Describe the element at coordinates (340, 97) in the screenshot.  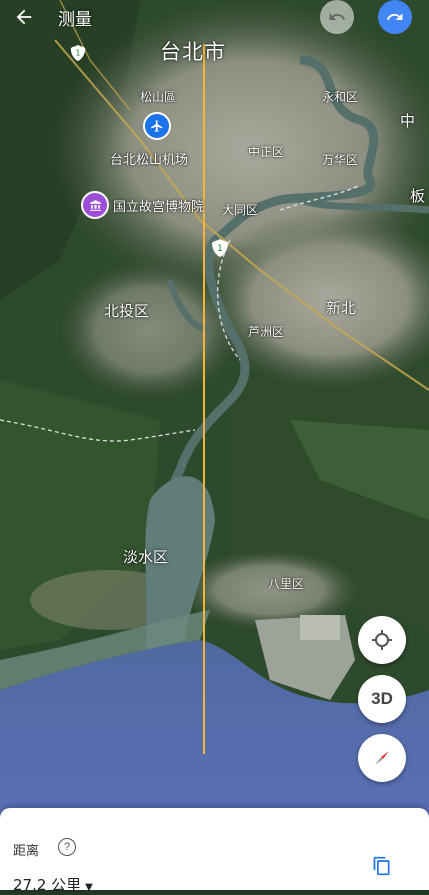
I see `label-yonghe: 永和区` at that location.